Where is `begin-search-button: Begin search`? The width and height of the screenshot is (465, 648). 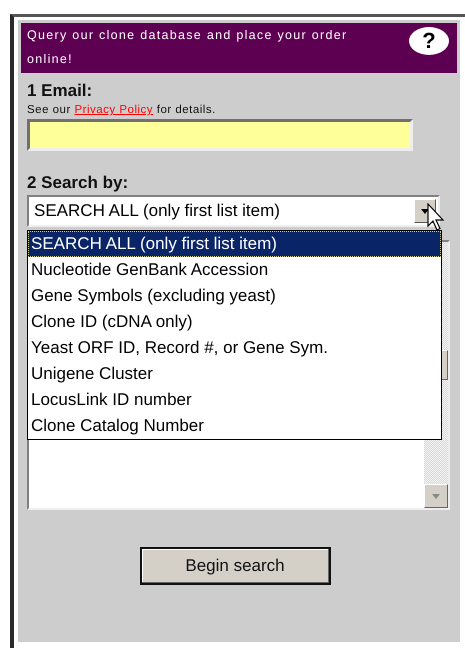
begin-search-button: Begin search is located at coordinates (235, 566).